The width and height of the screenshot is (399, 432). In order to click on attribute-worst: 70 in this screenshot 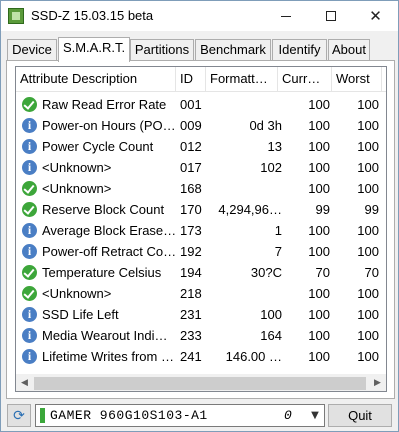, I will do `click(371, 272)`.